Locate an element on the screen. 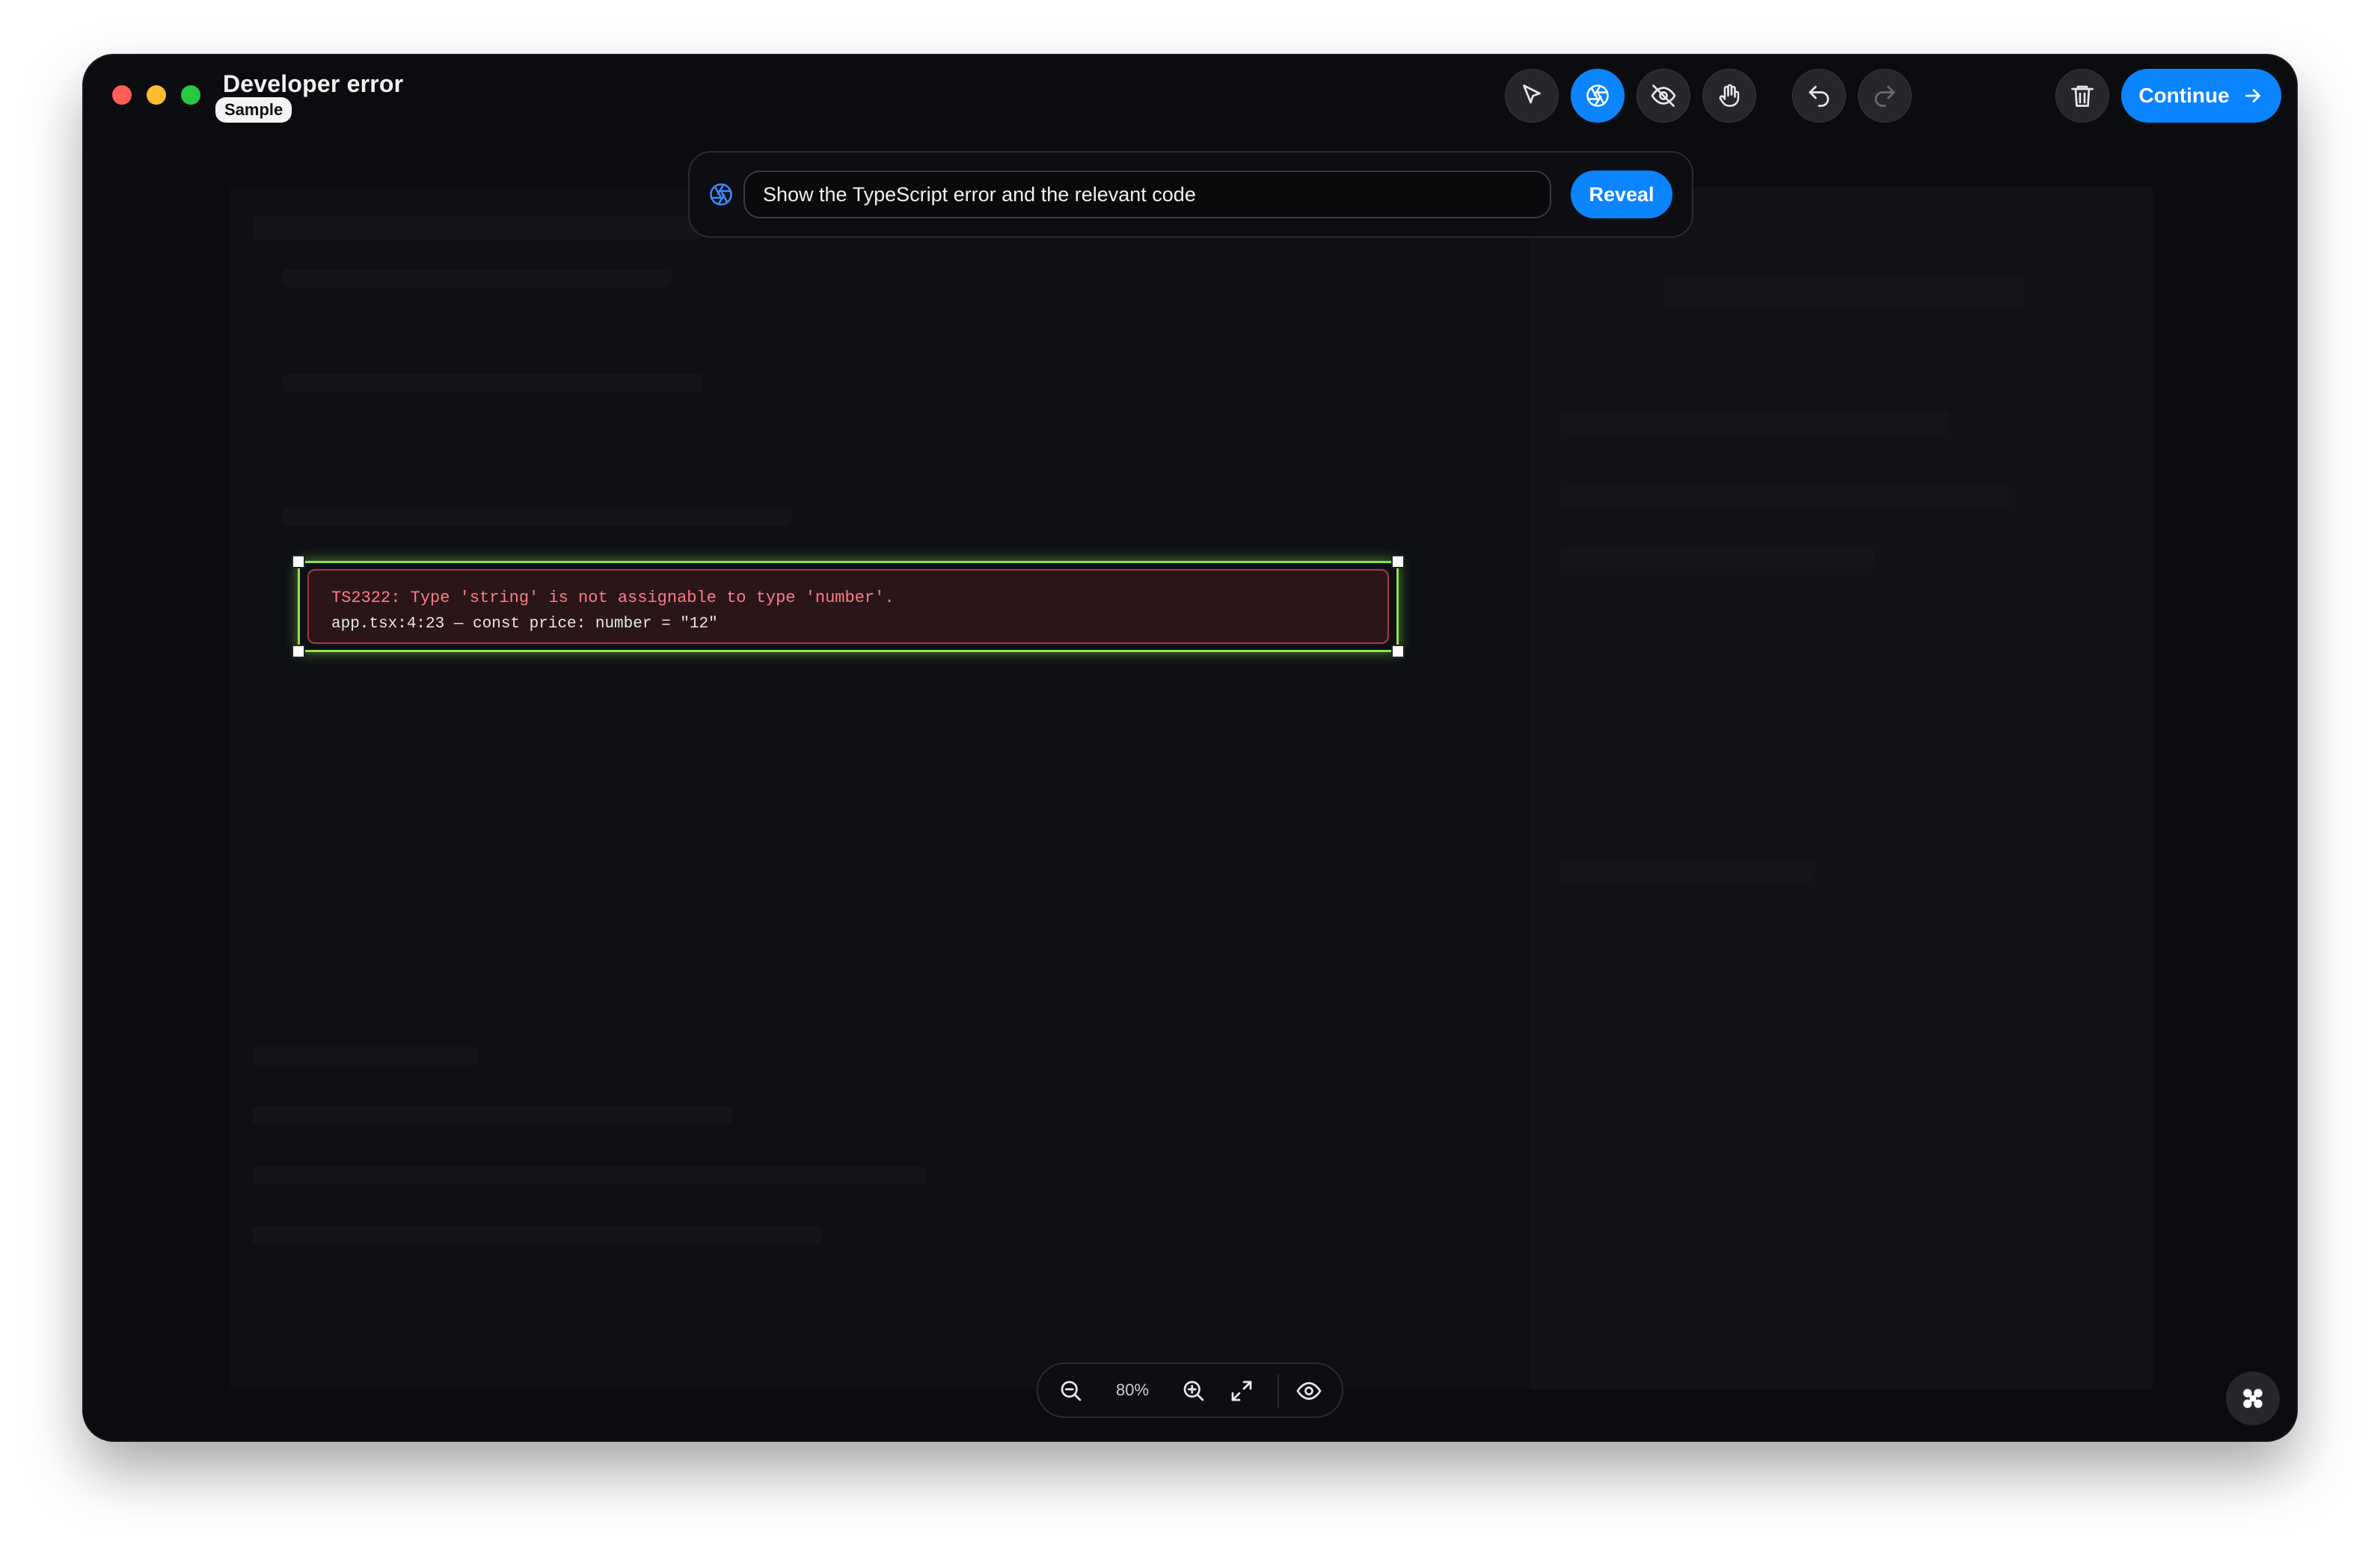 The image size is (2380, 1551). reveal-button: Reveal is located at coordinates (1621, 194).